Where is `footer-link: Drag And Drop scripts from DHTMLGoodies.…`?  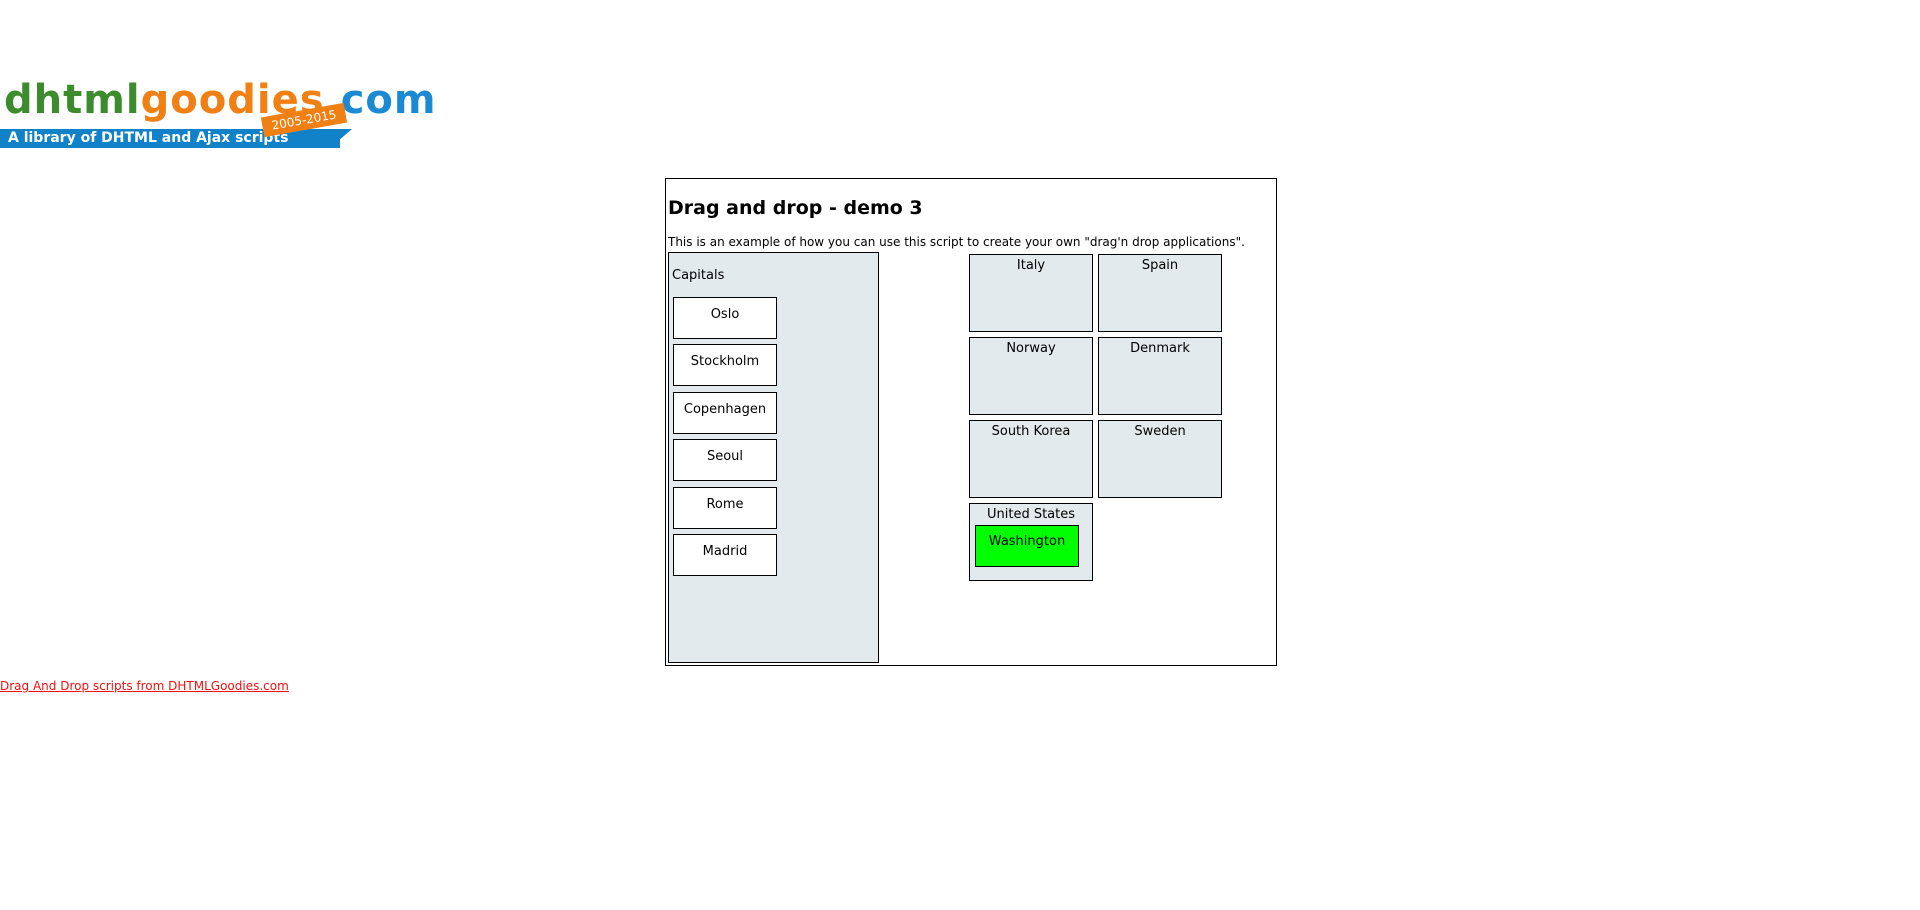 footer-link: Drag And Drop scripts from DHTMLGoodies.… is located at coordinates (144, 686).